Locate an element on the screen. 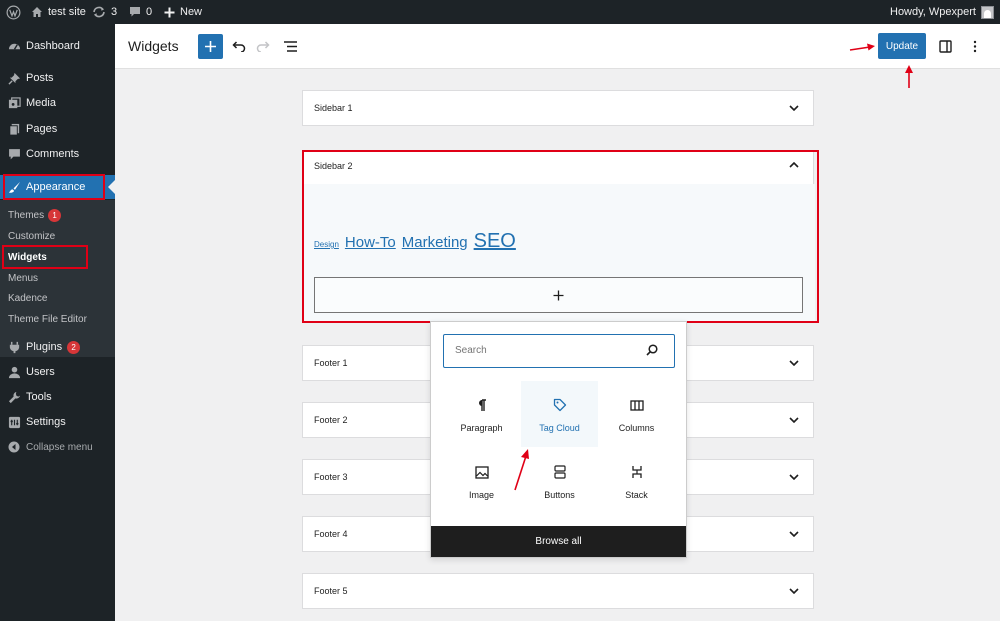 The image size is (1000, 621). dashboard-icon is located at coordinates (14, 46).